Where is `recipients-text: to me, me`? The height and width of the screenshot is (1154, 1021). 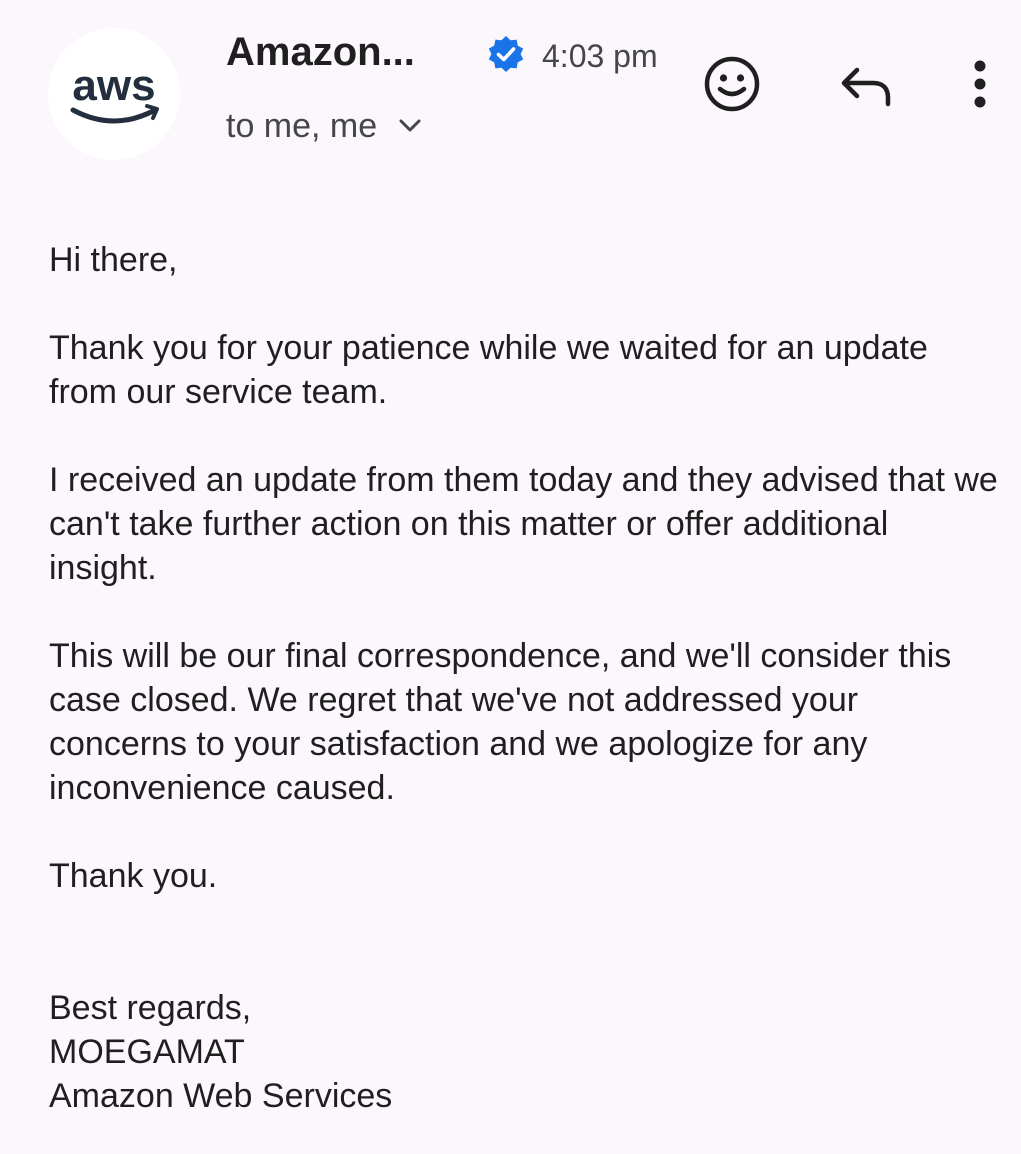 recipients-text: to me, me is located at coordinates (302, 126).